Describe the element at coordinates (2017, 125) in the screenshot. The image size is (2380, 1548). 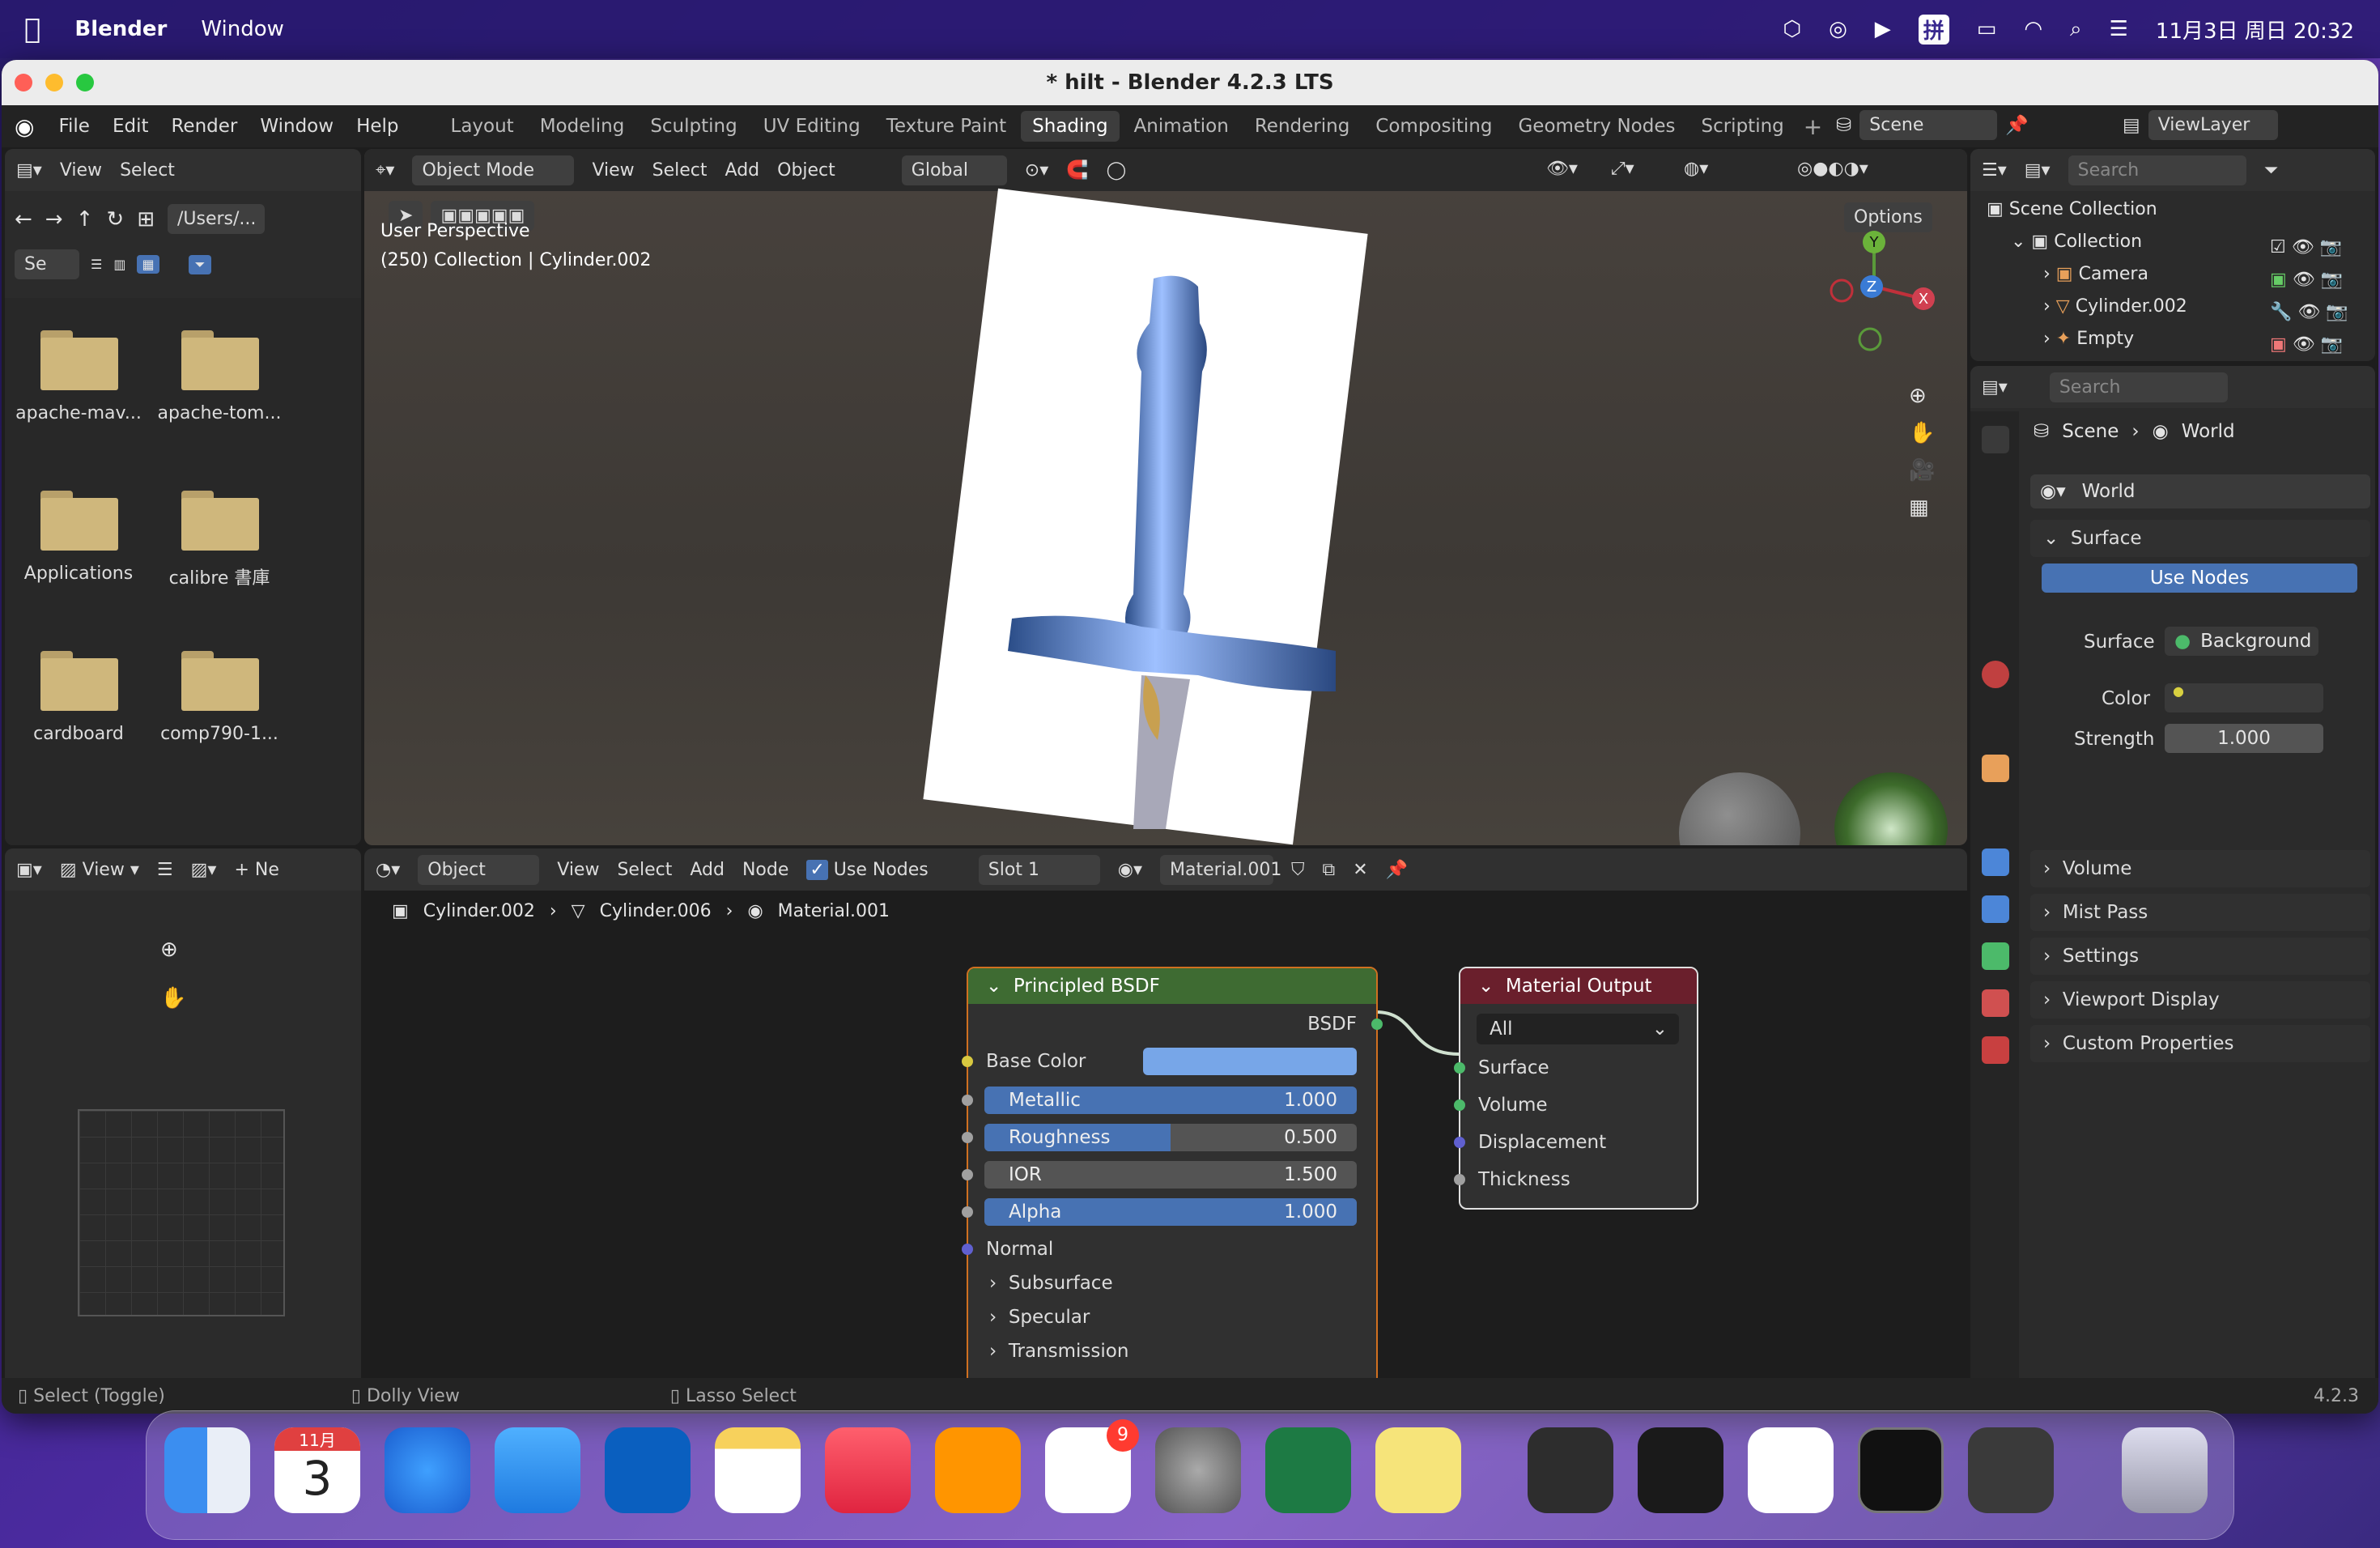
I see `pin-icon: 📌` at that location.